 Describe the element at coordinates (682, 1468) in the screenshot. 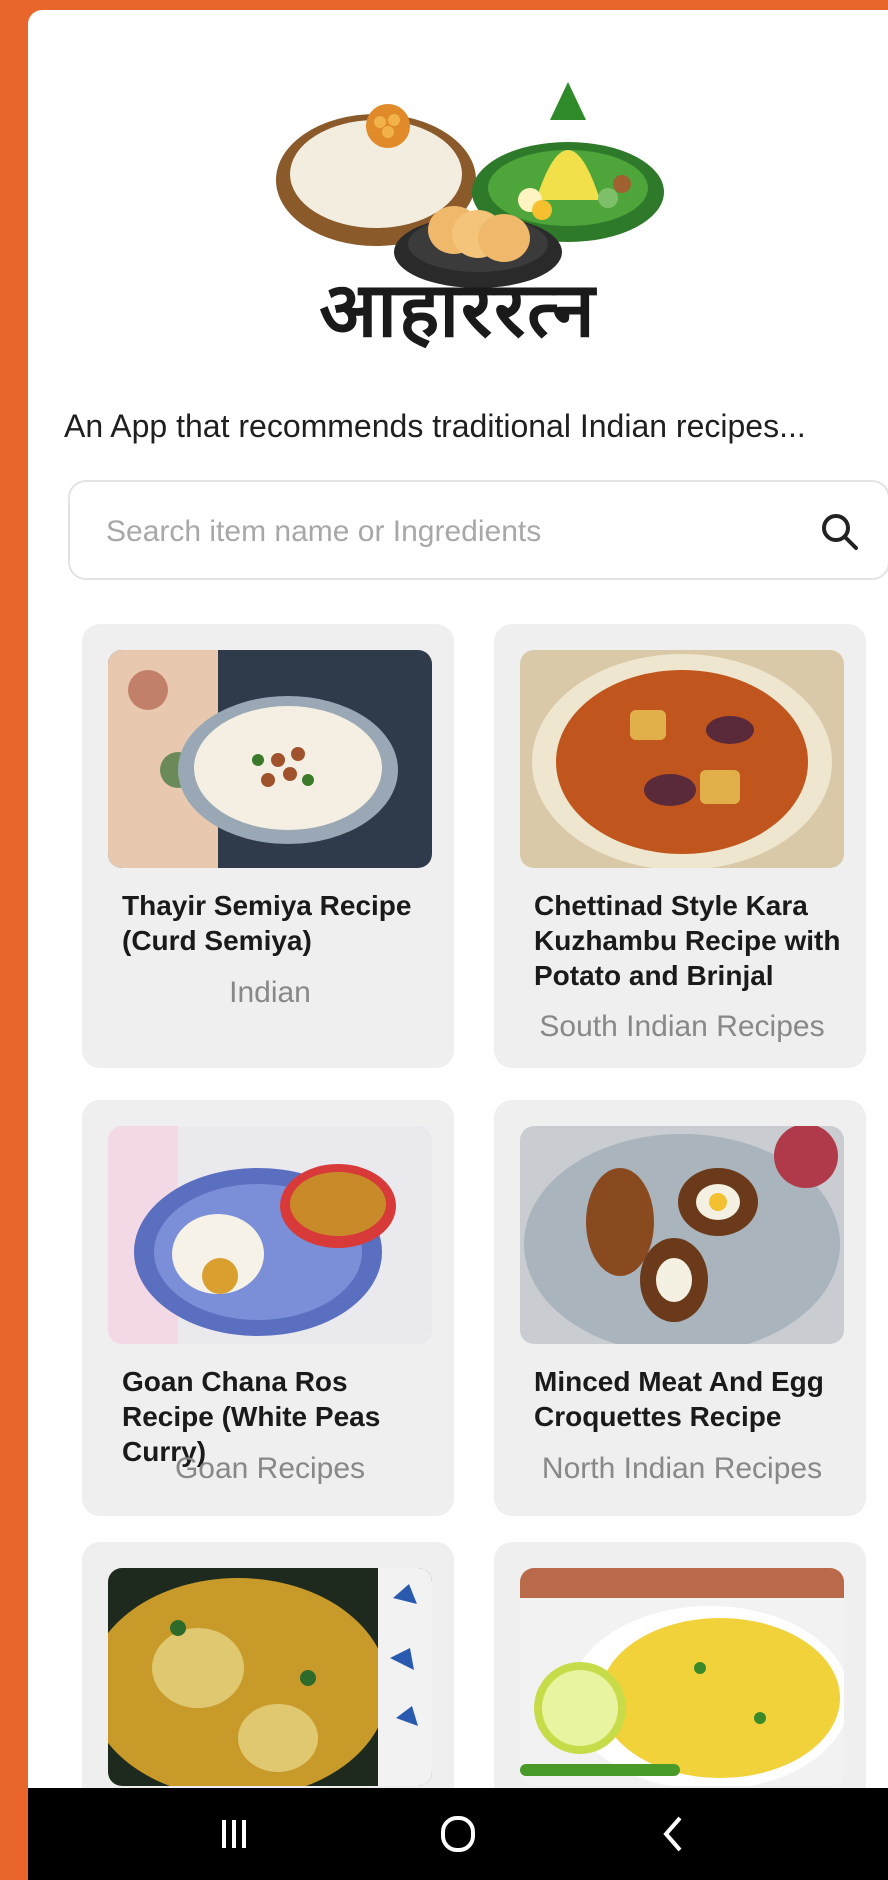

I see `recipe-cuisine: North Indian Recipes` at that location.